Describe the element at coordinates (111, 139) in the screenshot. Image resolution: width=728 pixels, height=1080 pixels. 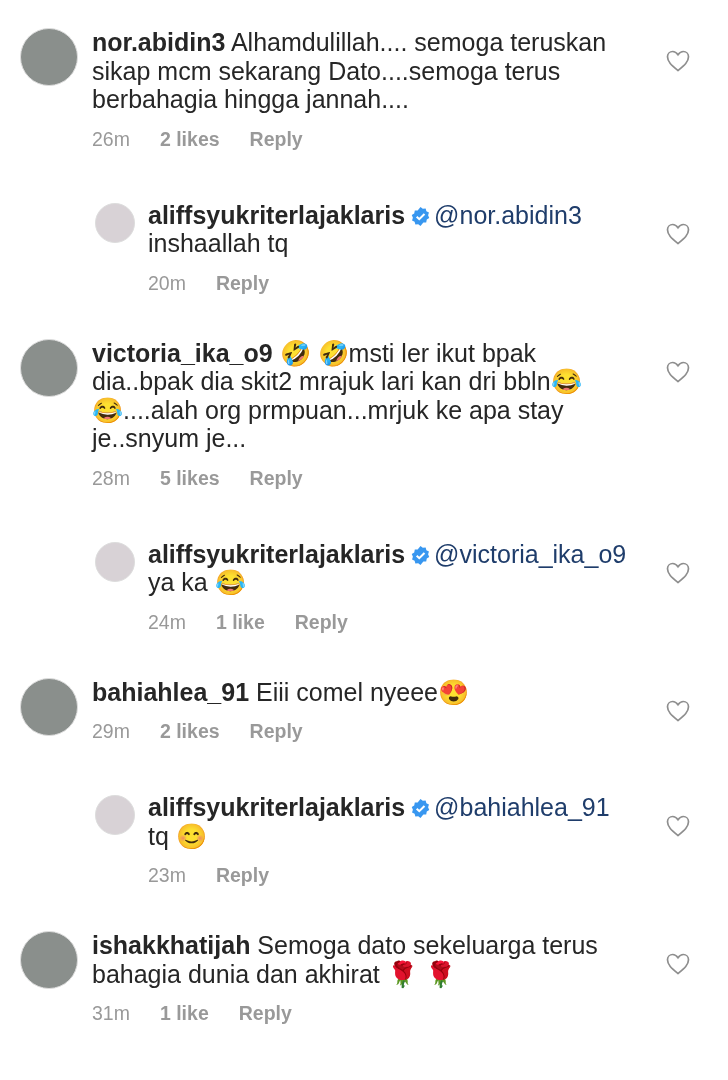
I see `comment-time: 26m` at that location.